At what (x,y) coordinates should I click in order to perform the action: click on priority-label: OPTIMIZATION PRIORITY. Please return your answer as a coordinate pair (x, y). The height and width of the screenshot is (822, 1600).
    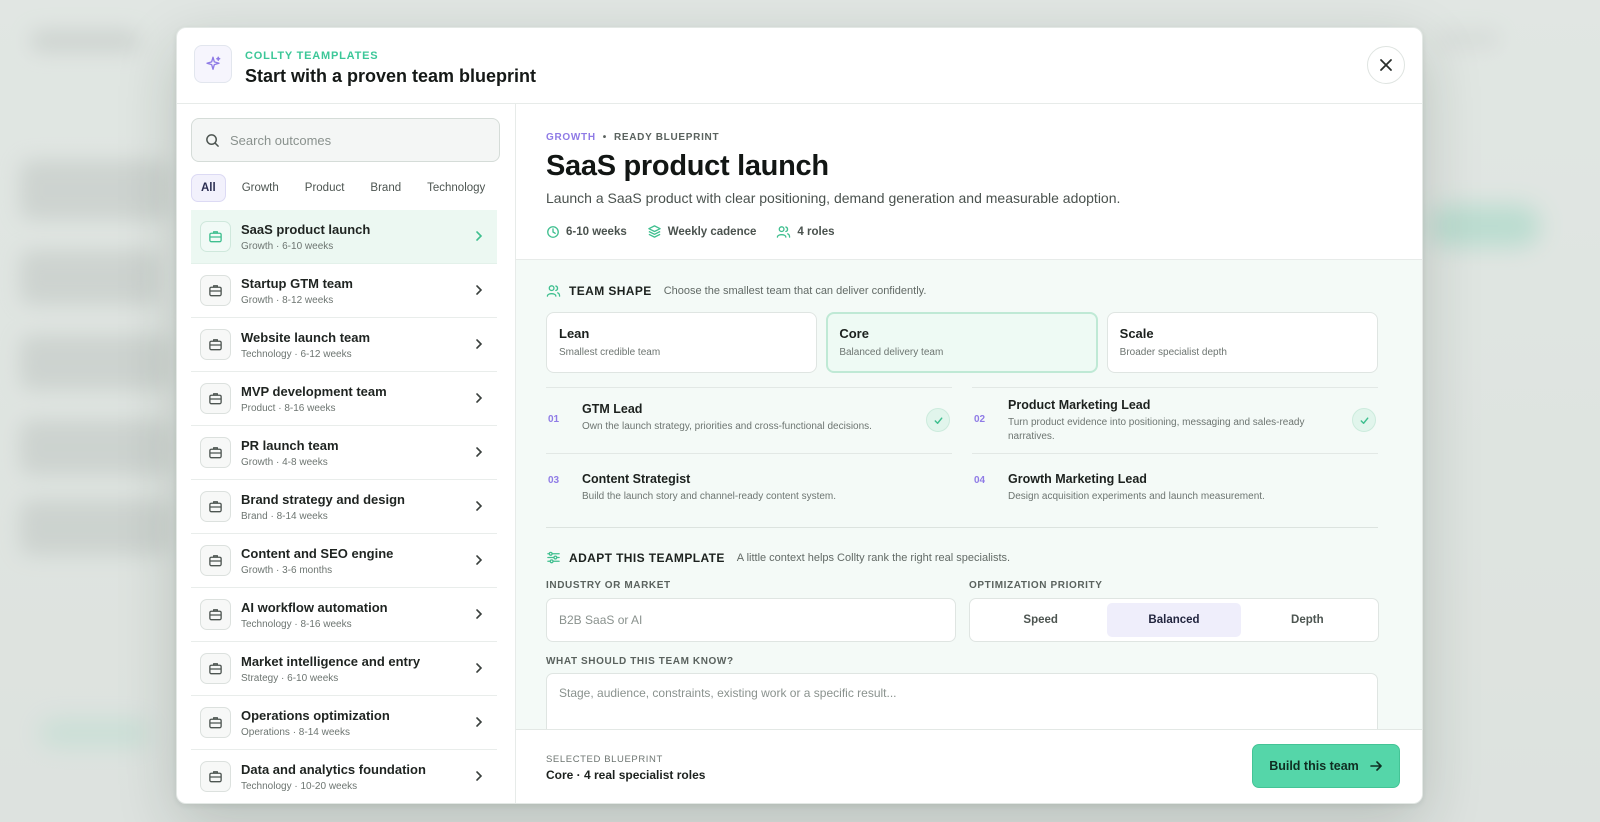
    Looking at the image, I should click on (1036, 585).